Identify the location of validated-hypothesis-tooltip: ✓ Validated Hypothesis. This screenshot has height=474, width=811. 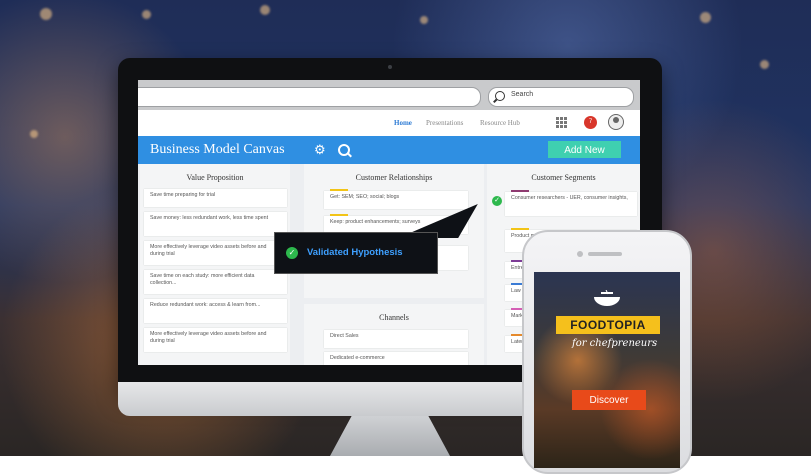
(356, 253).